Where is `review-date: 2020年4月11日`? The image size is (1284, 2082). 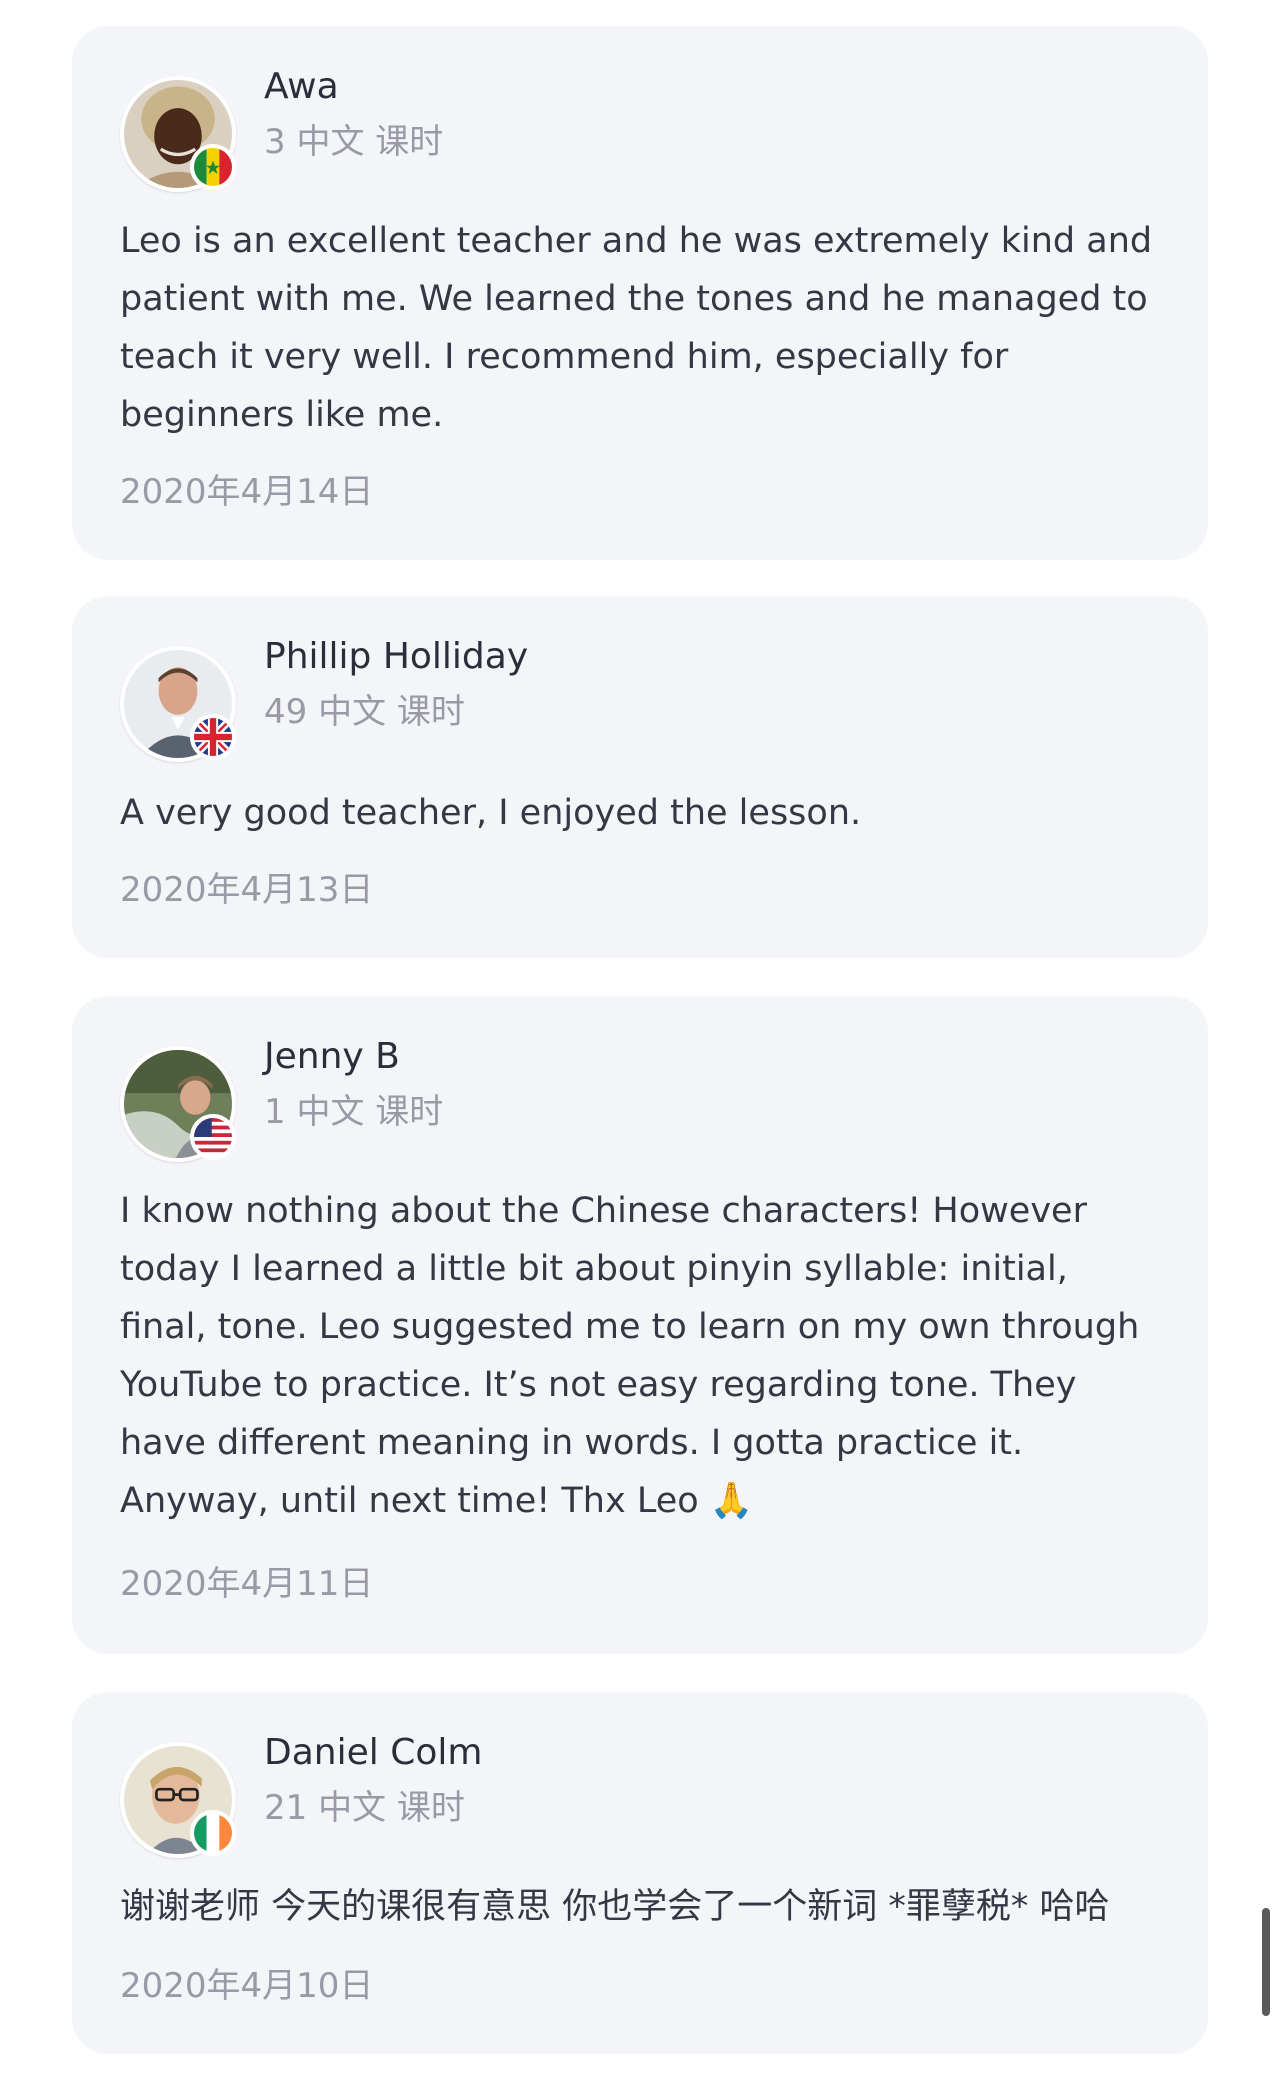 review-date: 2020年4月11日 is located at coordinates (247, 1584).